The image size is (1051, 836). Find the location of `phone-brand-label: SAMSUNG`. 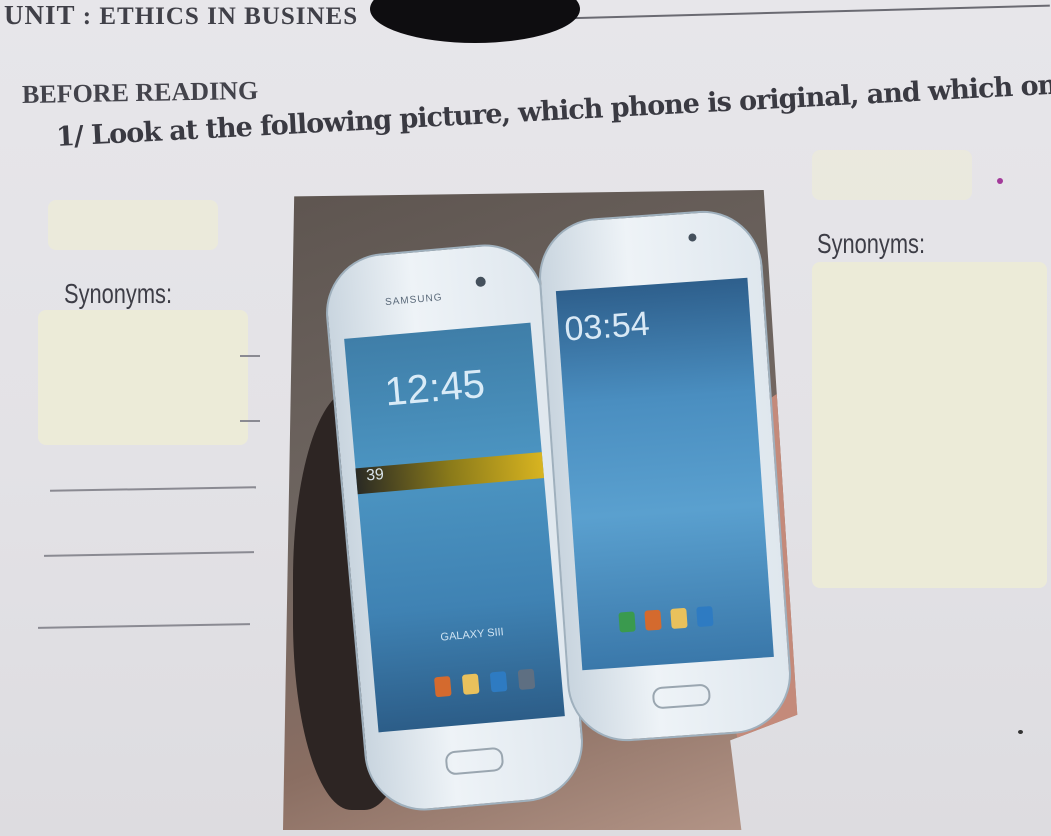

phone-brand-label: SAMSUNG is located at coordinates (413, 300).